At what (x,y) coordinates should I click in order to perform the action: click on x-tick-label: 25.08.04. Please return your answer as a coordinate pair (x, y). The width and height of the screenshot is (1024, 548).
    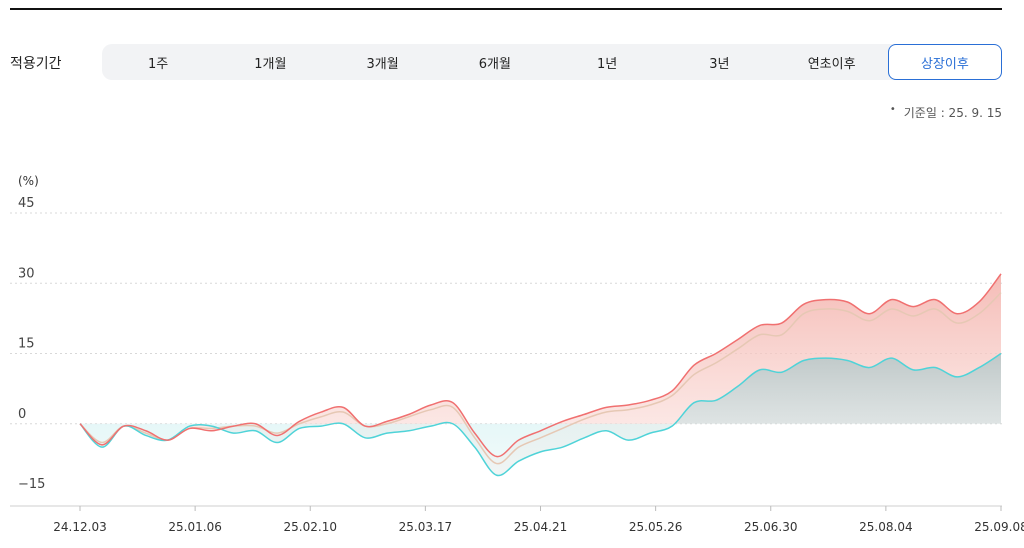
    Looking at the image, I should click on (885, 527).